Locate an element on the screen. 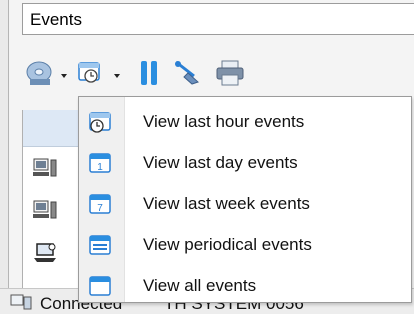 The height and width of the screenshot is (318, 414). menu-item-last-day: 1 View last day events is located at coordinates (245, 162).